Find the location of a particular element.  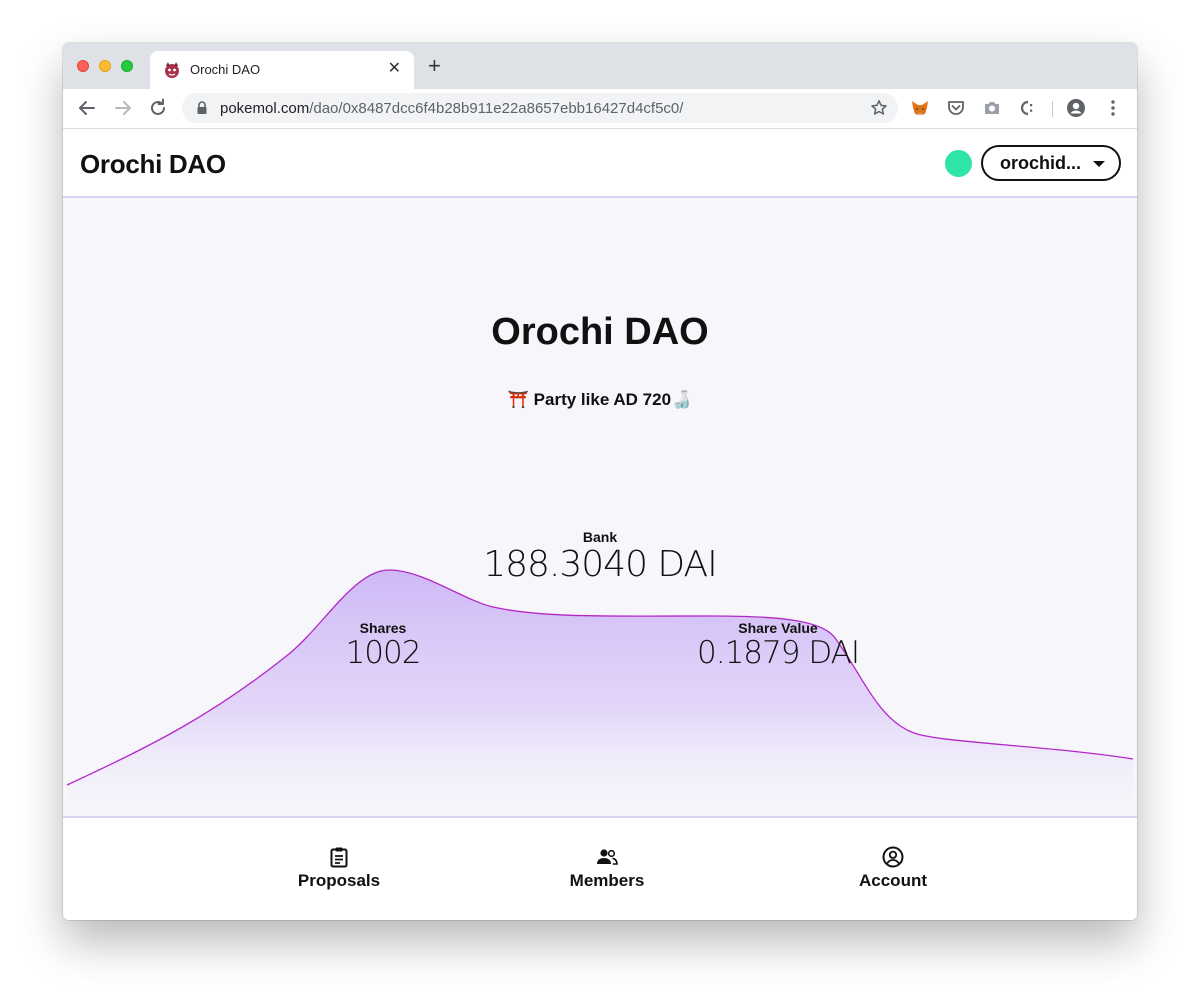

lock-icon is located at coordinates (202, 107).